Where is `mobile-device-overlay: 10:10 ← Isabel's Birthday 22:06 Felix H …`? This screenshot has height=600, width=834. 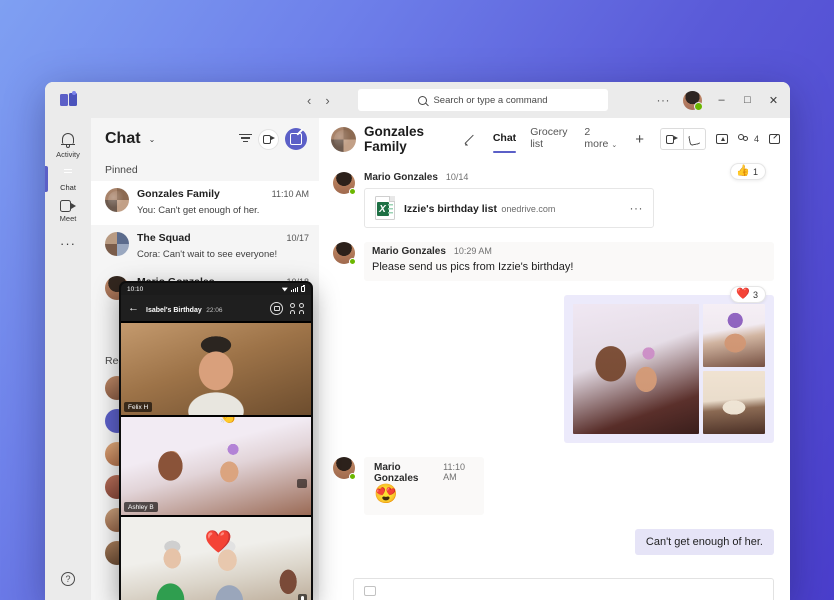 mobile-device-overlay: 10:10 ← Isabel's Birthday 22:06 Felix H … is located at coordinates (216, 440).